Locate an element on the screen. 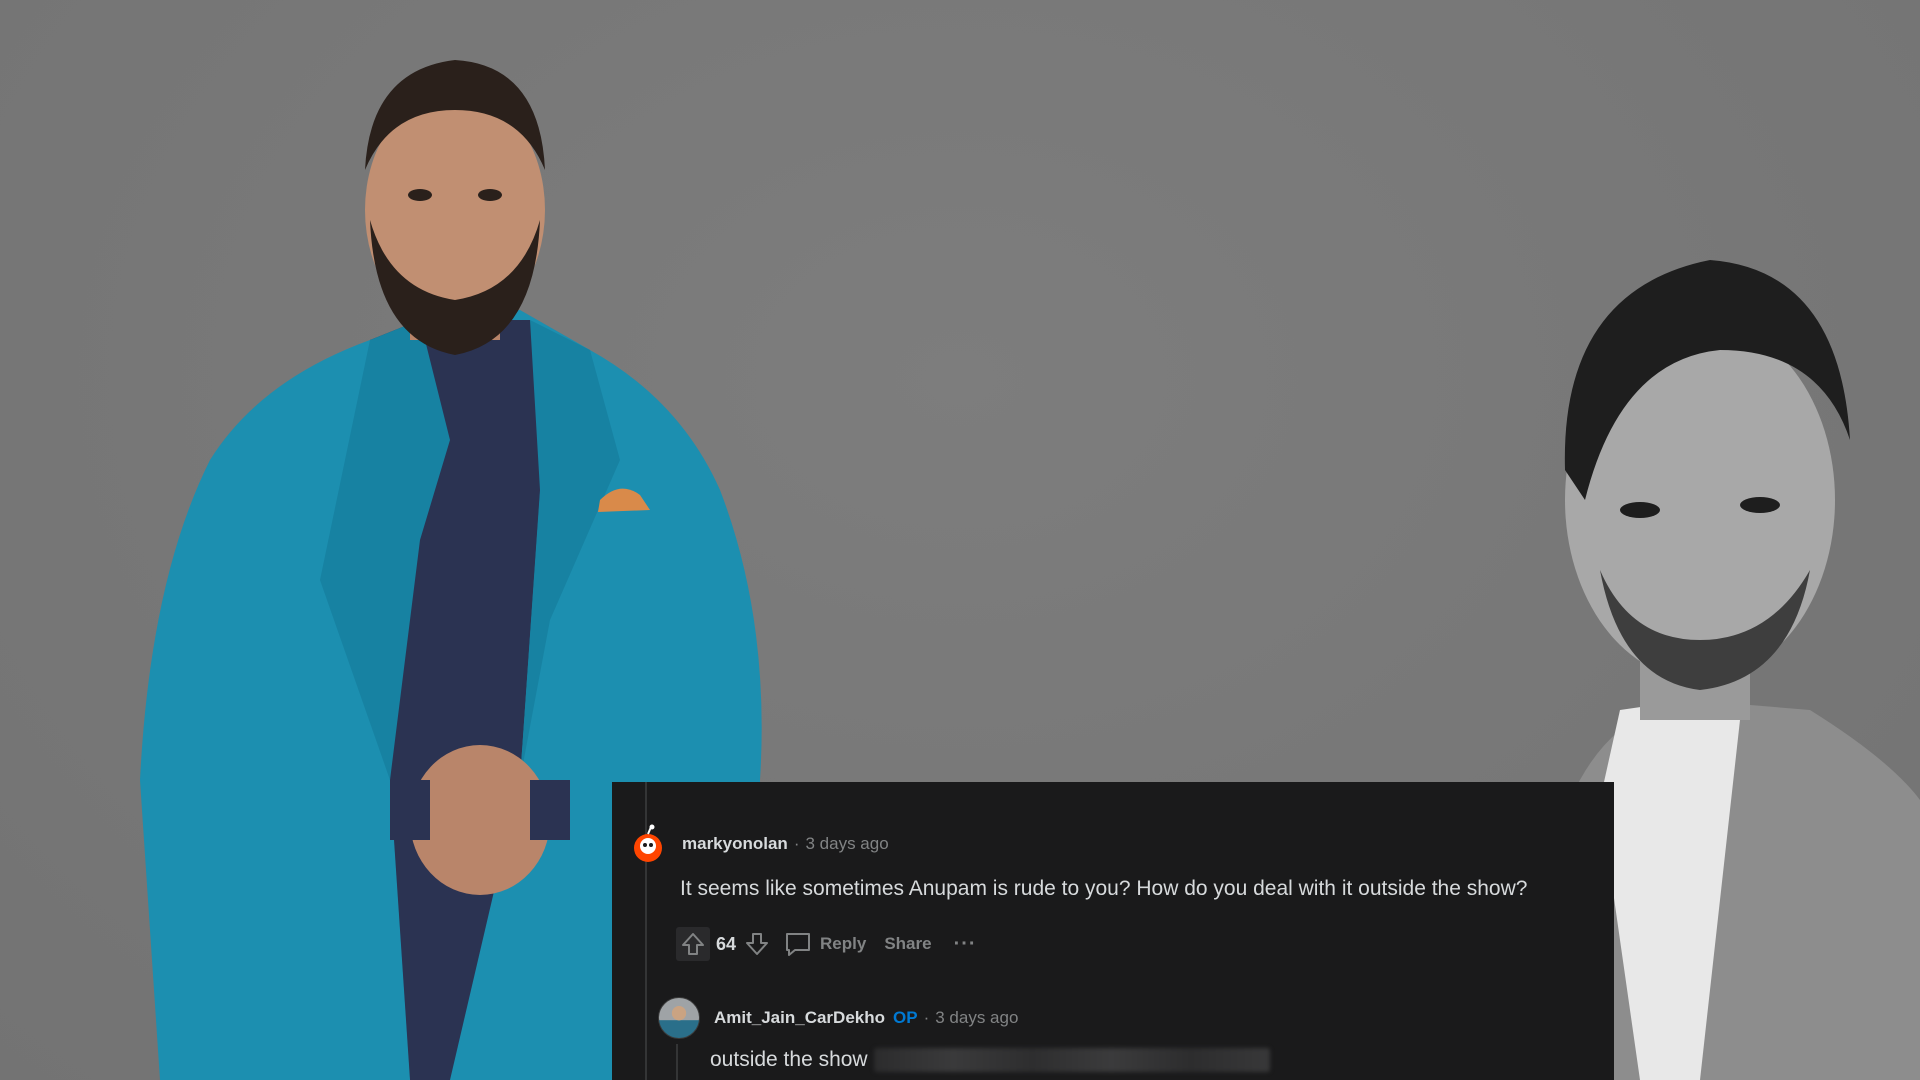  reply-author: Amit_Jain_CarDekho is located at coordinates (799, 1018).